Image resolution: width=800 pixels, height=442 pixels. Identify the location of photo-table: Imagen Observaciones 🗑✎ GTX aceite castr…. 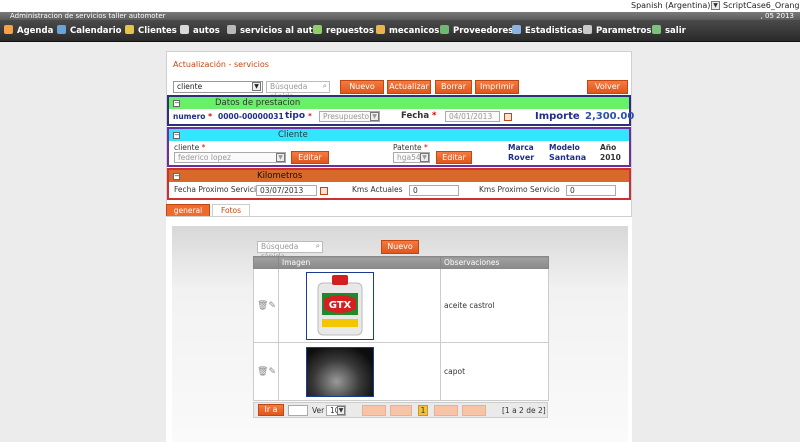
(401, 328).